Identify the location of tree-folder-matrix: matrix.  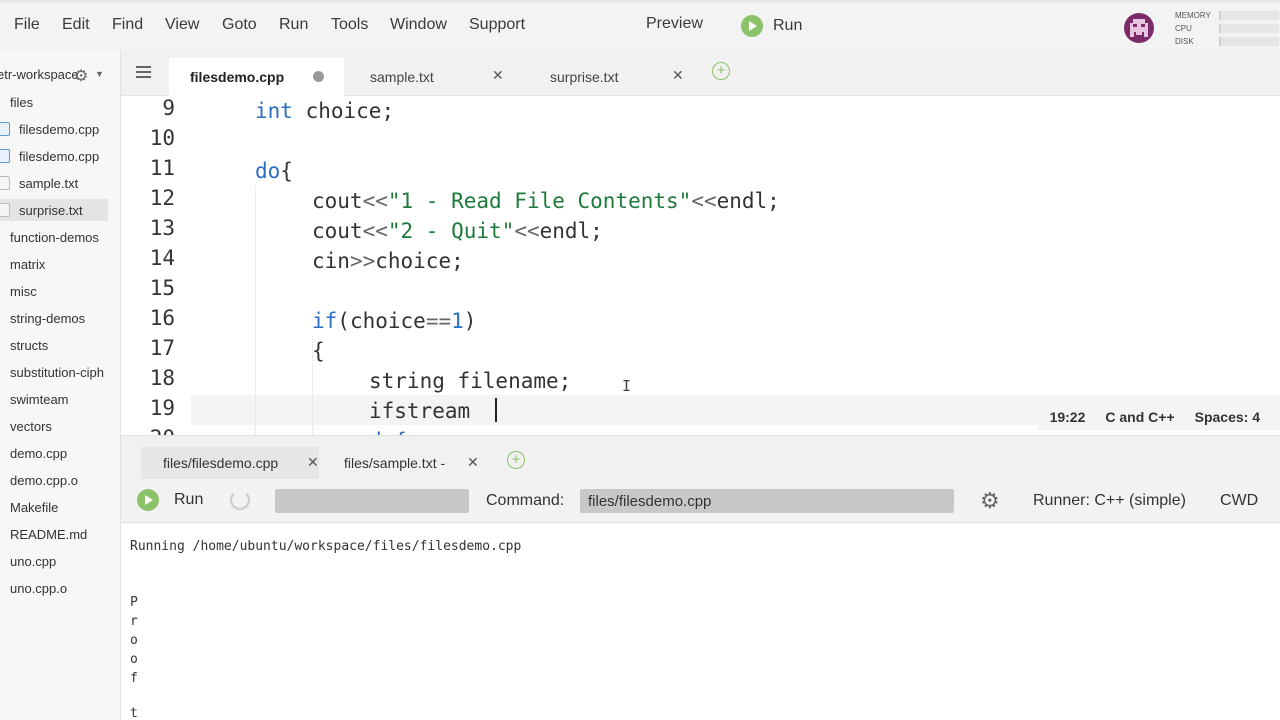
(27, 264).